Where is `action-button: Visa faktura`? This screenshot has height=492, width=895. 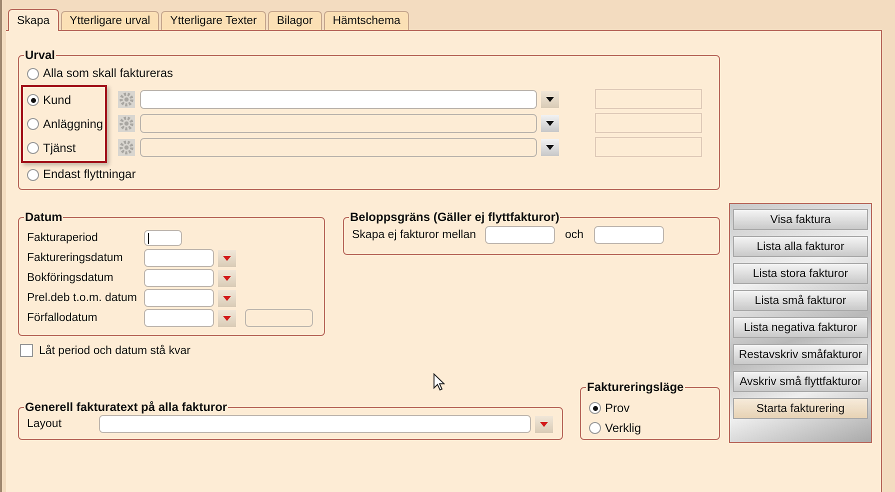
action-button: Visa faktura is located at coordinates (800, 219).